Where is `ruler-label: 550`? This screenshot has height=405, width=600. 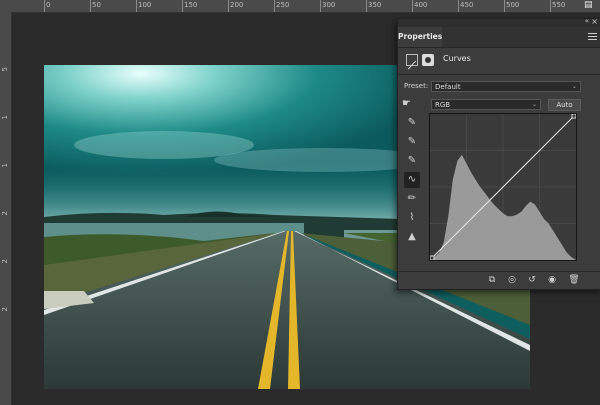 ruler-label: 550 is located at coordinates (559, 5).